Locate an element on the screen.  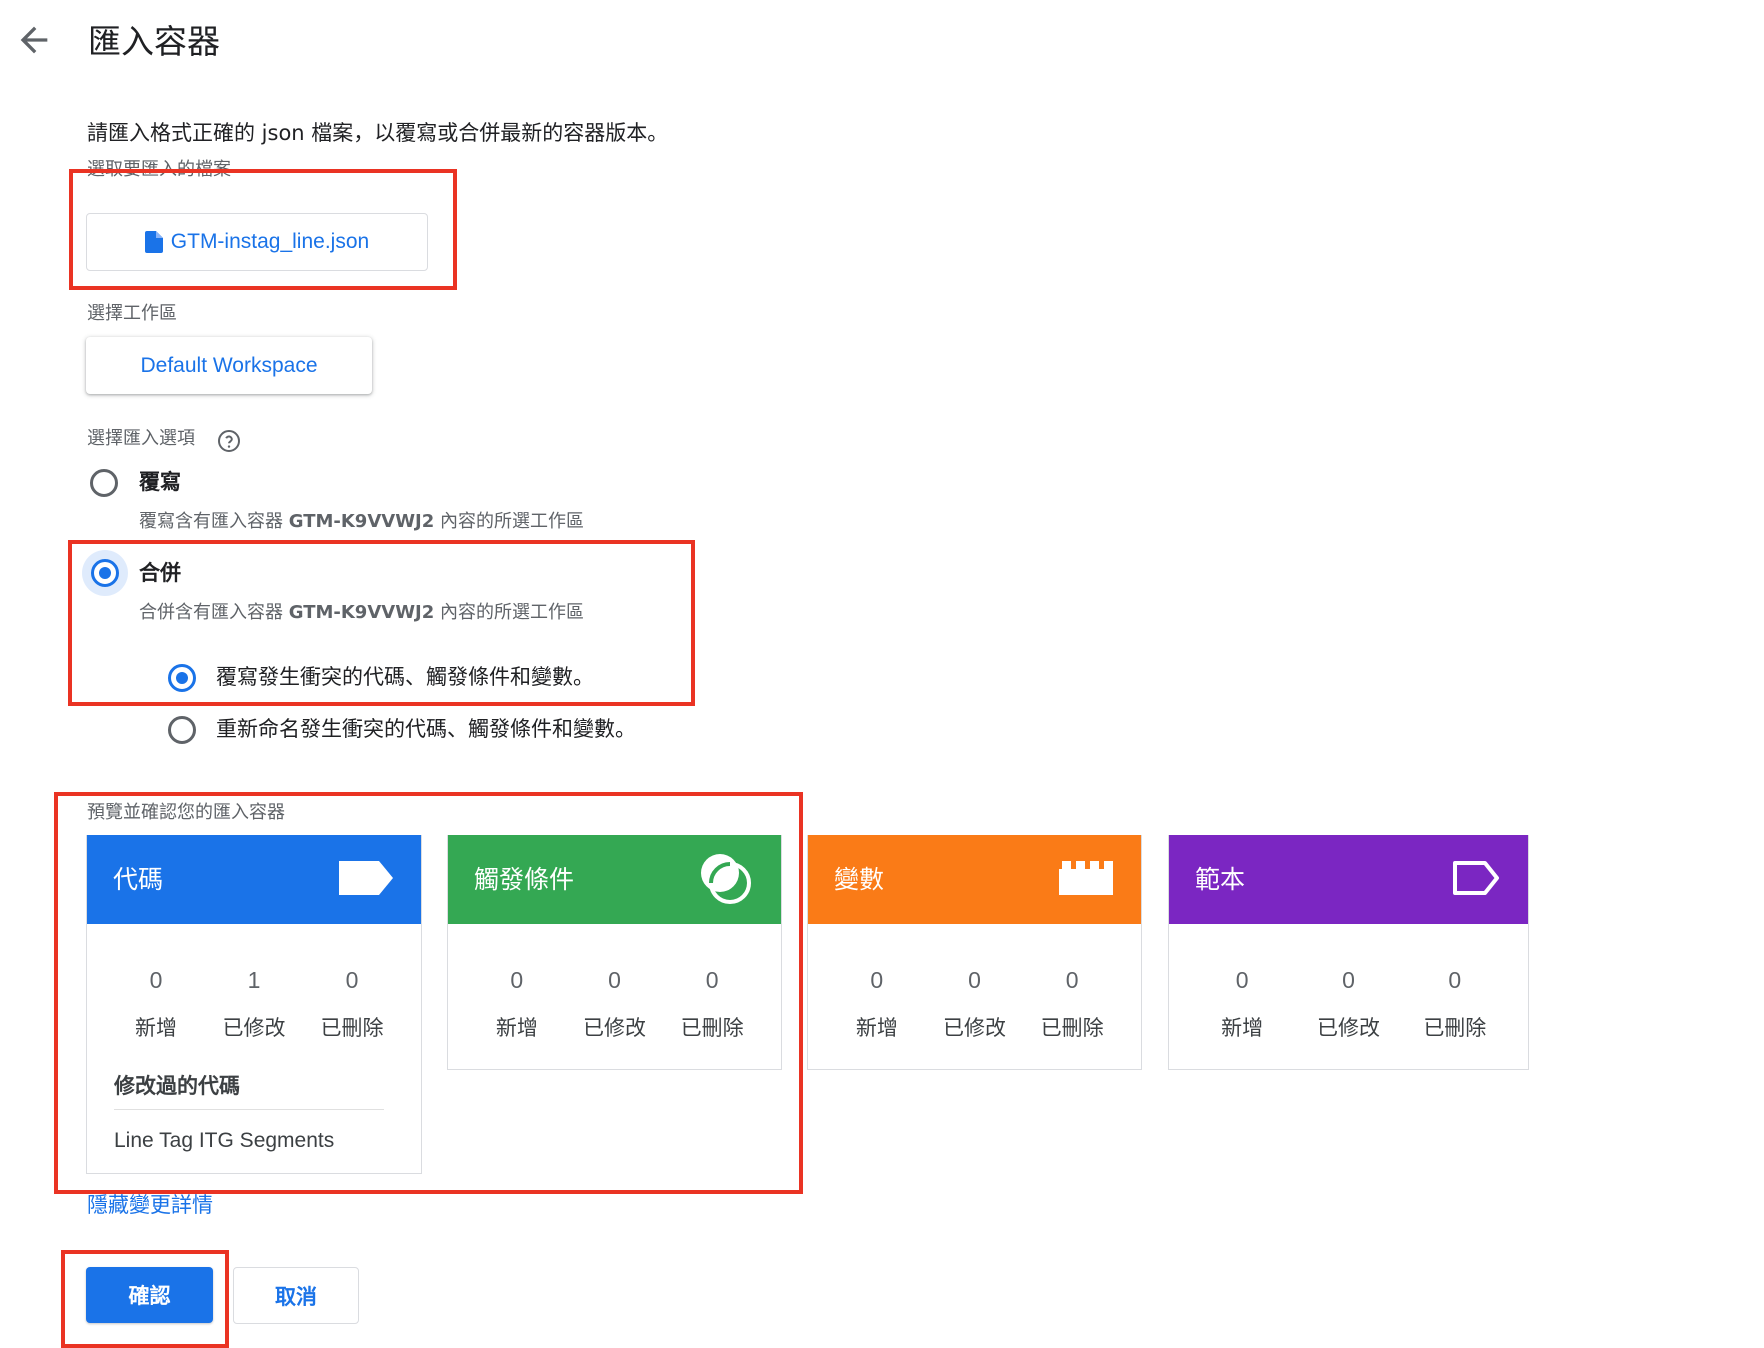
variables-new-count: 0 is located at coordinates (877, 980).